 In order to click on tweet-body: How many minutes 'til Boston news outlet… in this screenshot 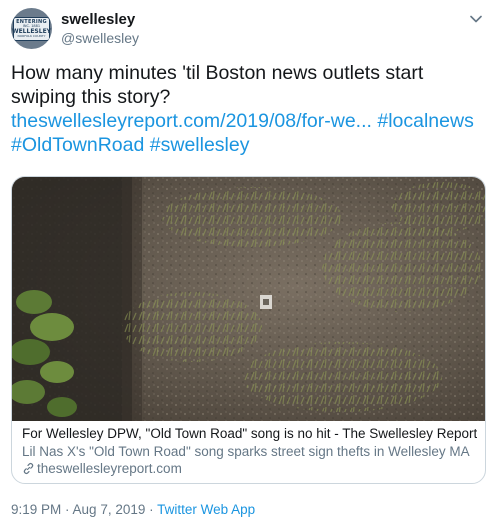, I will do `click(217, 85)`.